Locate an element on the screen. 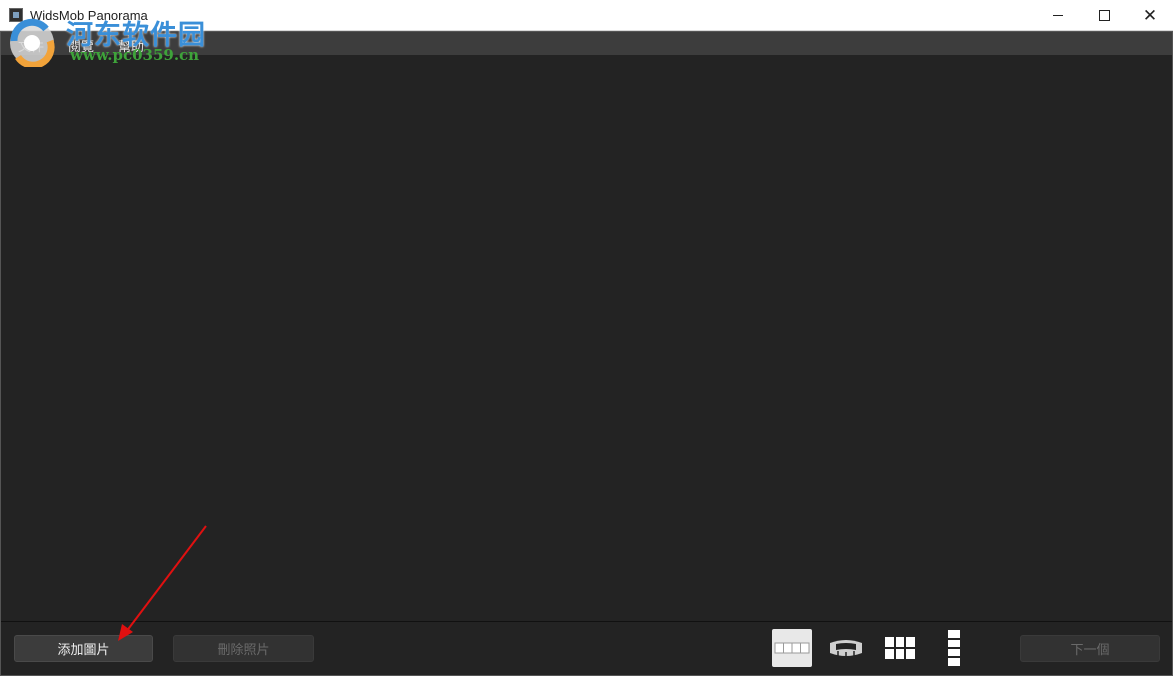 The width and height of the screenshot is (1173, 676). maximize-icon is located at coordinates (1104, 15).